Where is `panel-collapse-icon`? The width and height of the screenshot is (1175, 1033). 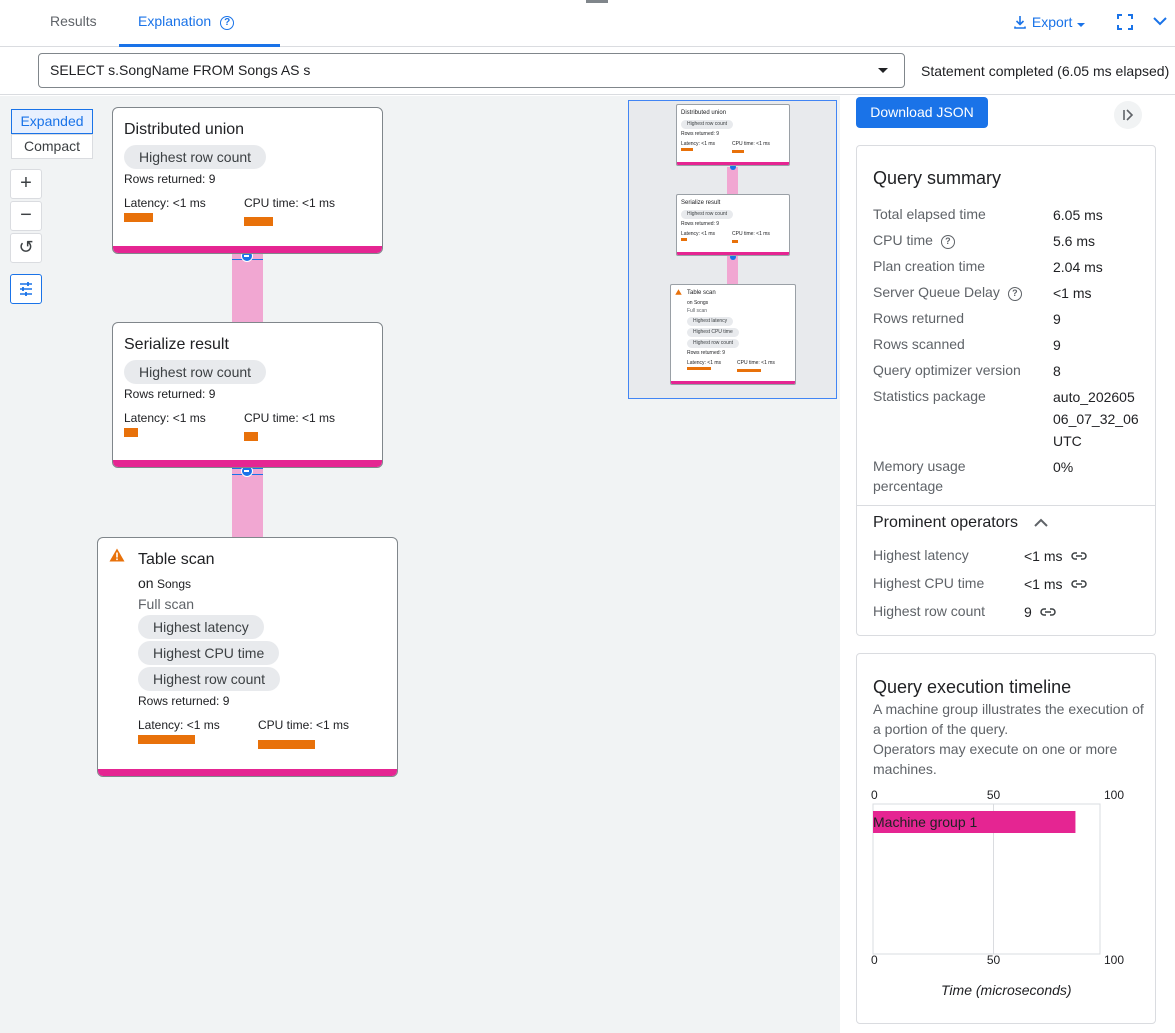 panel-collapse-icon is located at coordinates (1128, 115).